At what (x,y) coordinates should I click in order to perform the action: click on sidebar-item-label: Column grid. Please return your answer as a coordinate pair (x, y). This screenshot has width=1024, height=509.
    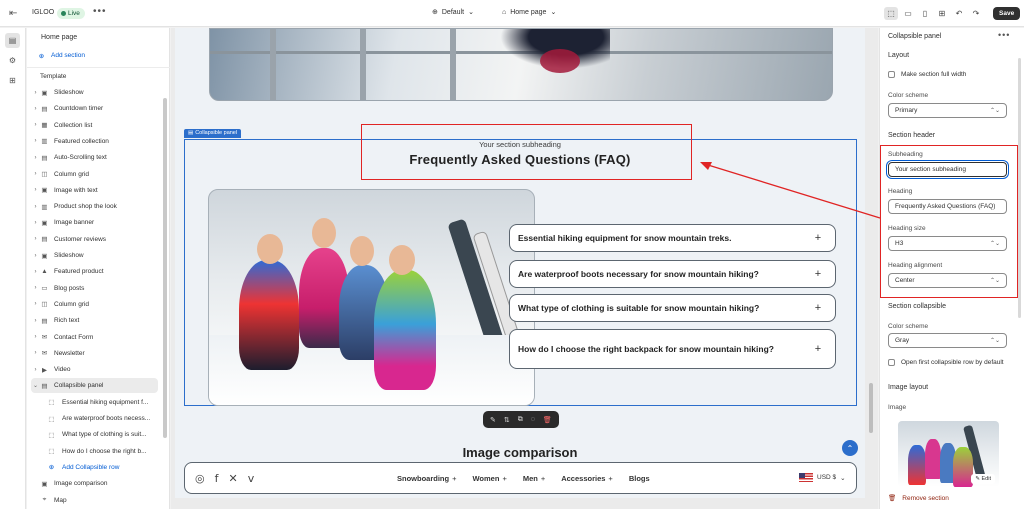
    Looking at the image, I should click on (72, 174).